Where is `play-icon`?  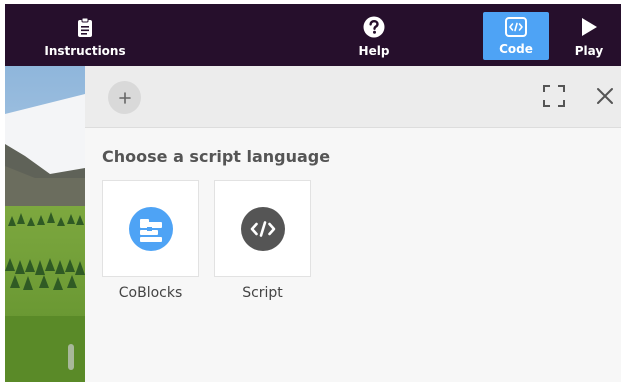
play-icon is located at coordinates (589, 27).